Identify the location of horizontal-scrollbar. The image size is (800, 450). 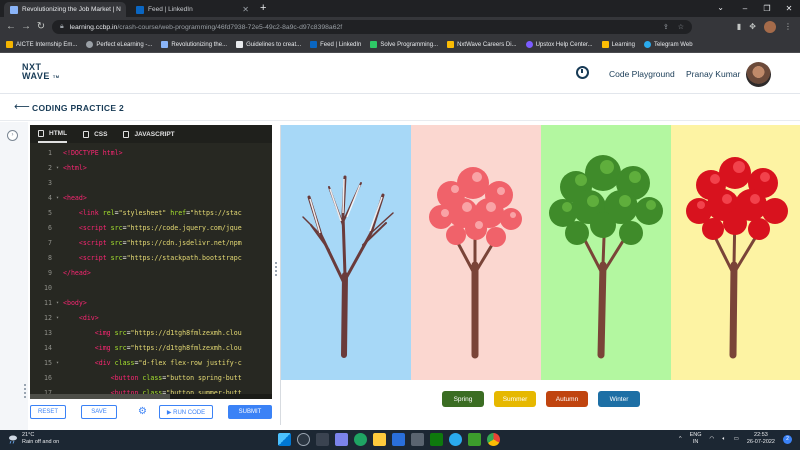
(151, 396).